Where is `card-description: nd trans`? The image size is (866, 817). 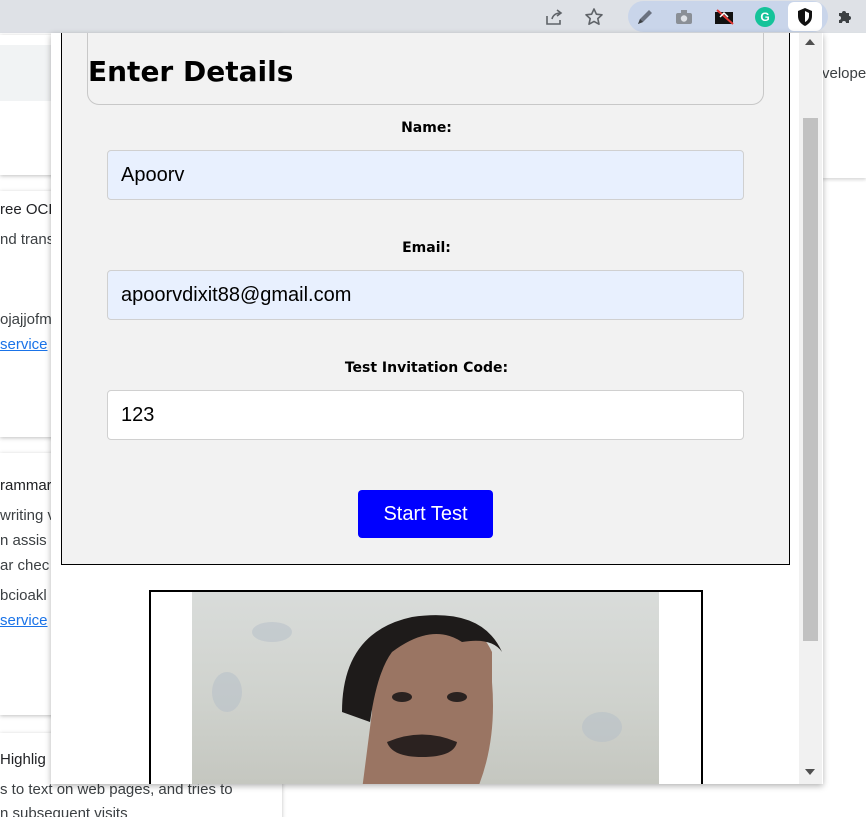
card-description: nd trans is located at coordinates (27, 239).